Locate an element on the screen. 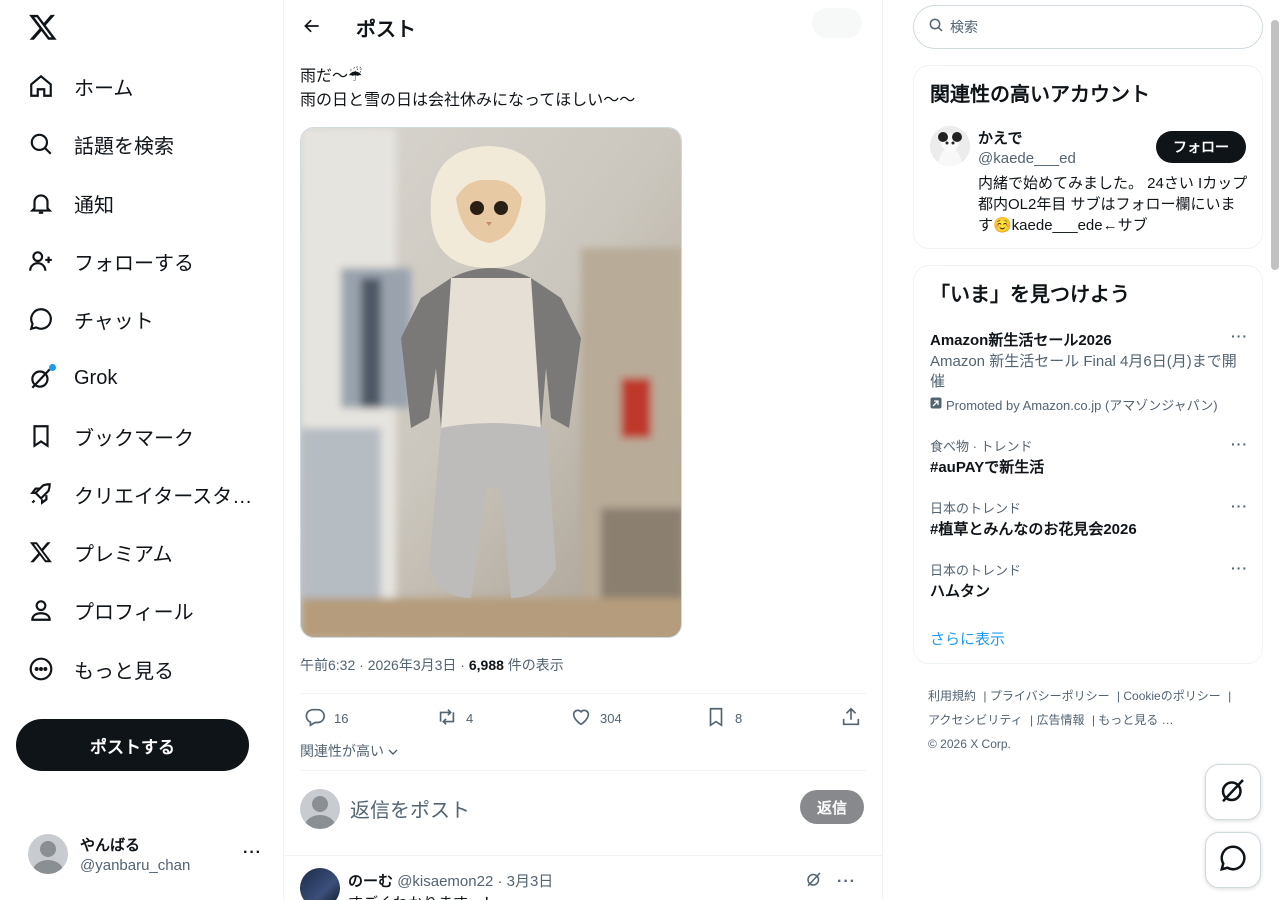 The image size is (1280, 900). account-handle: @yanbaru_chan is located at coordinates (135, 865).